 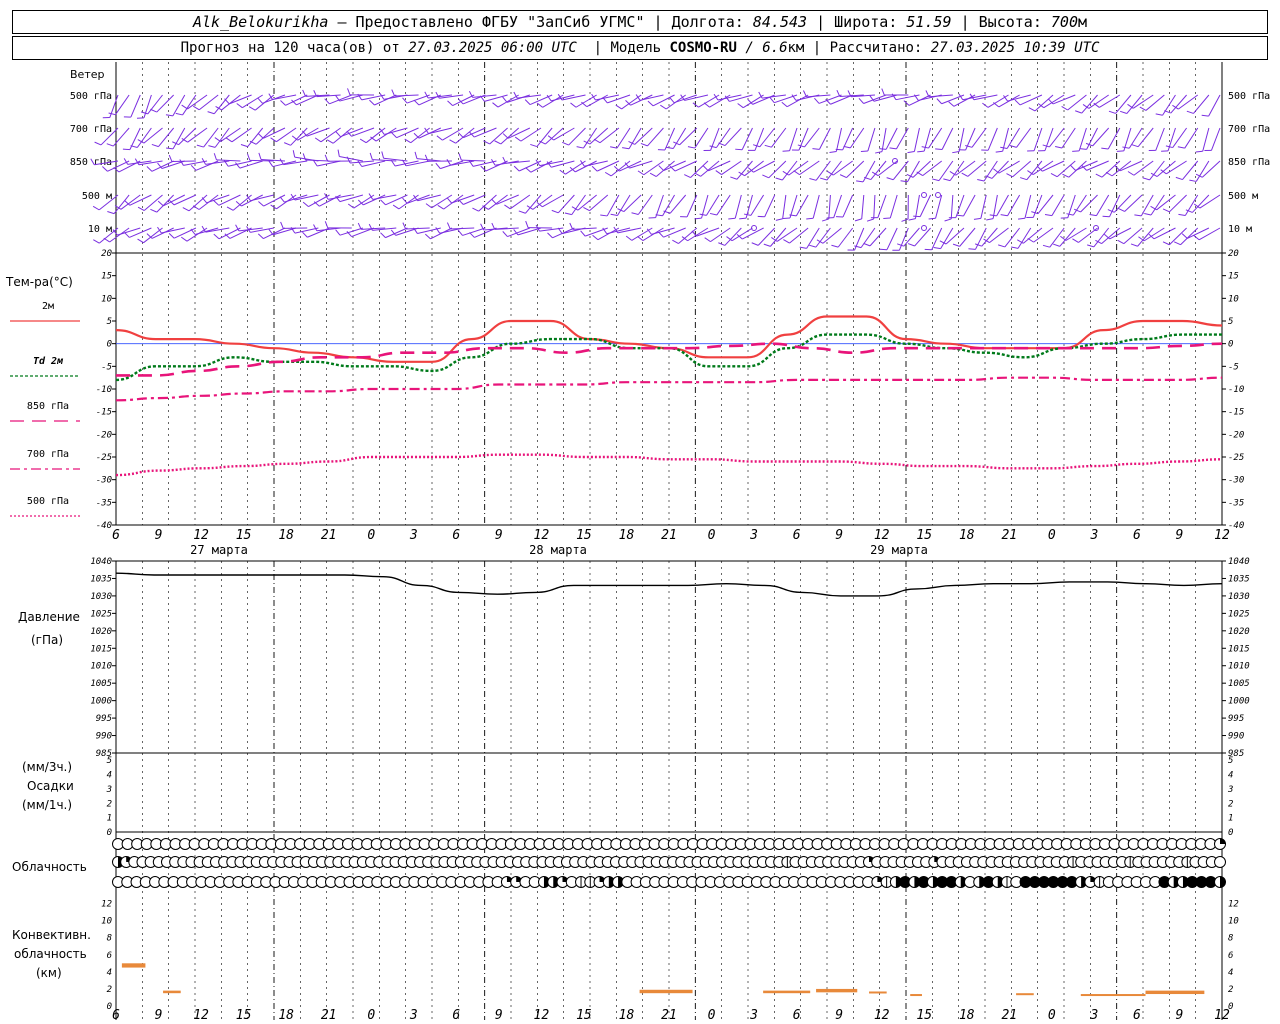 What do you see at coordinates (244, 535) in the screenshot?
I see `temp-axis-tick-label: 15` at bounding box center [244, 535].